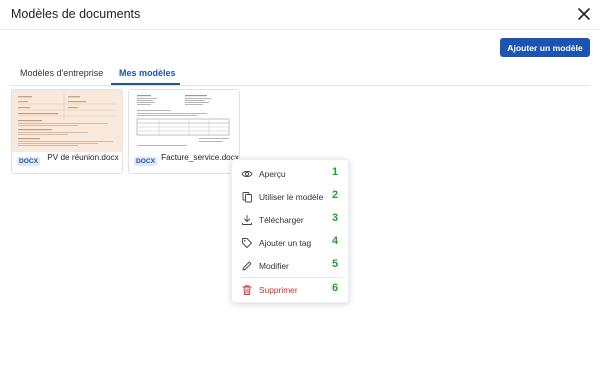  I want to click on menu-item-download: Télécharger 3, so click(291, 220).